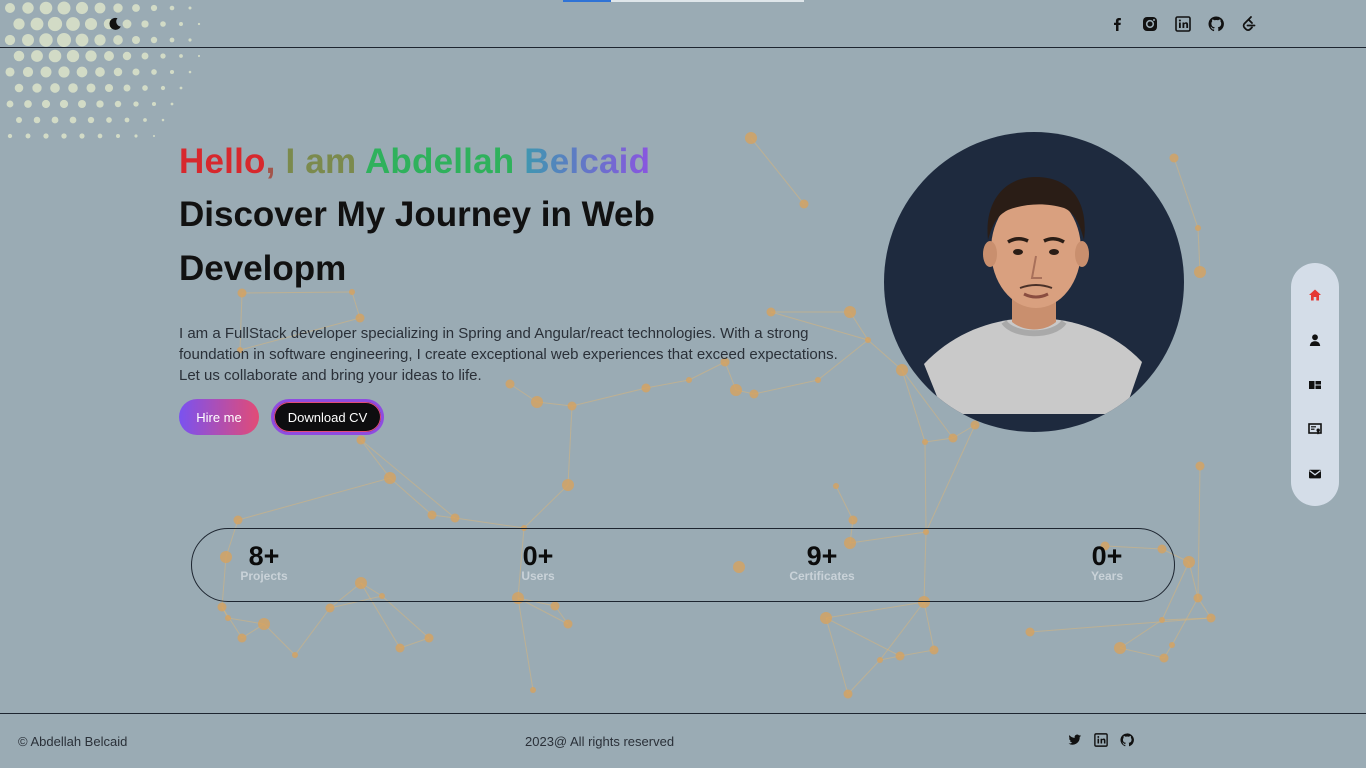 Image resolution: width=1366 pixels, height=768 pixels. What do you see at coordinates (1075, 740) in the screenshot?
I see `twitter-icon` at bounding box center [1075, 740].